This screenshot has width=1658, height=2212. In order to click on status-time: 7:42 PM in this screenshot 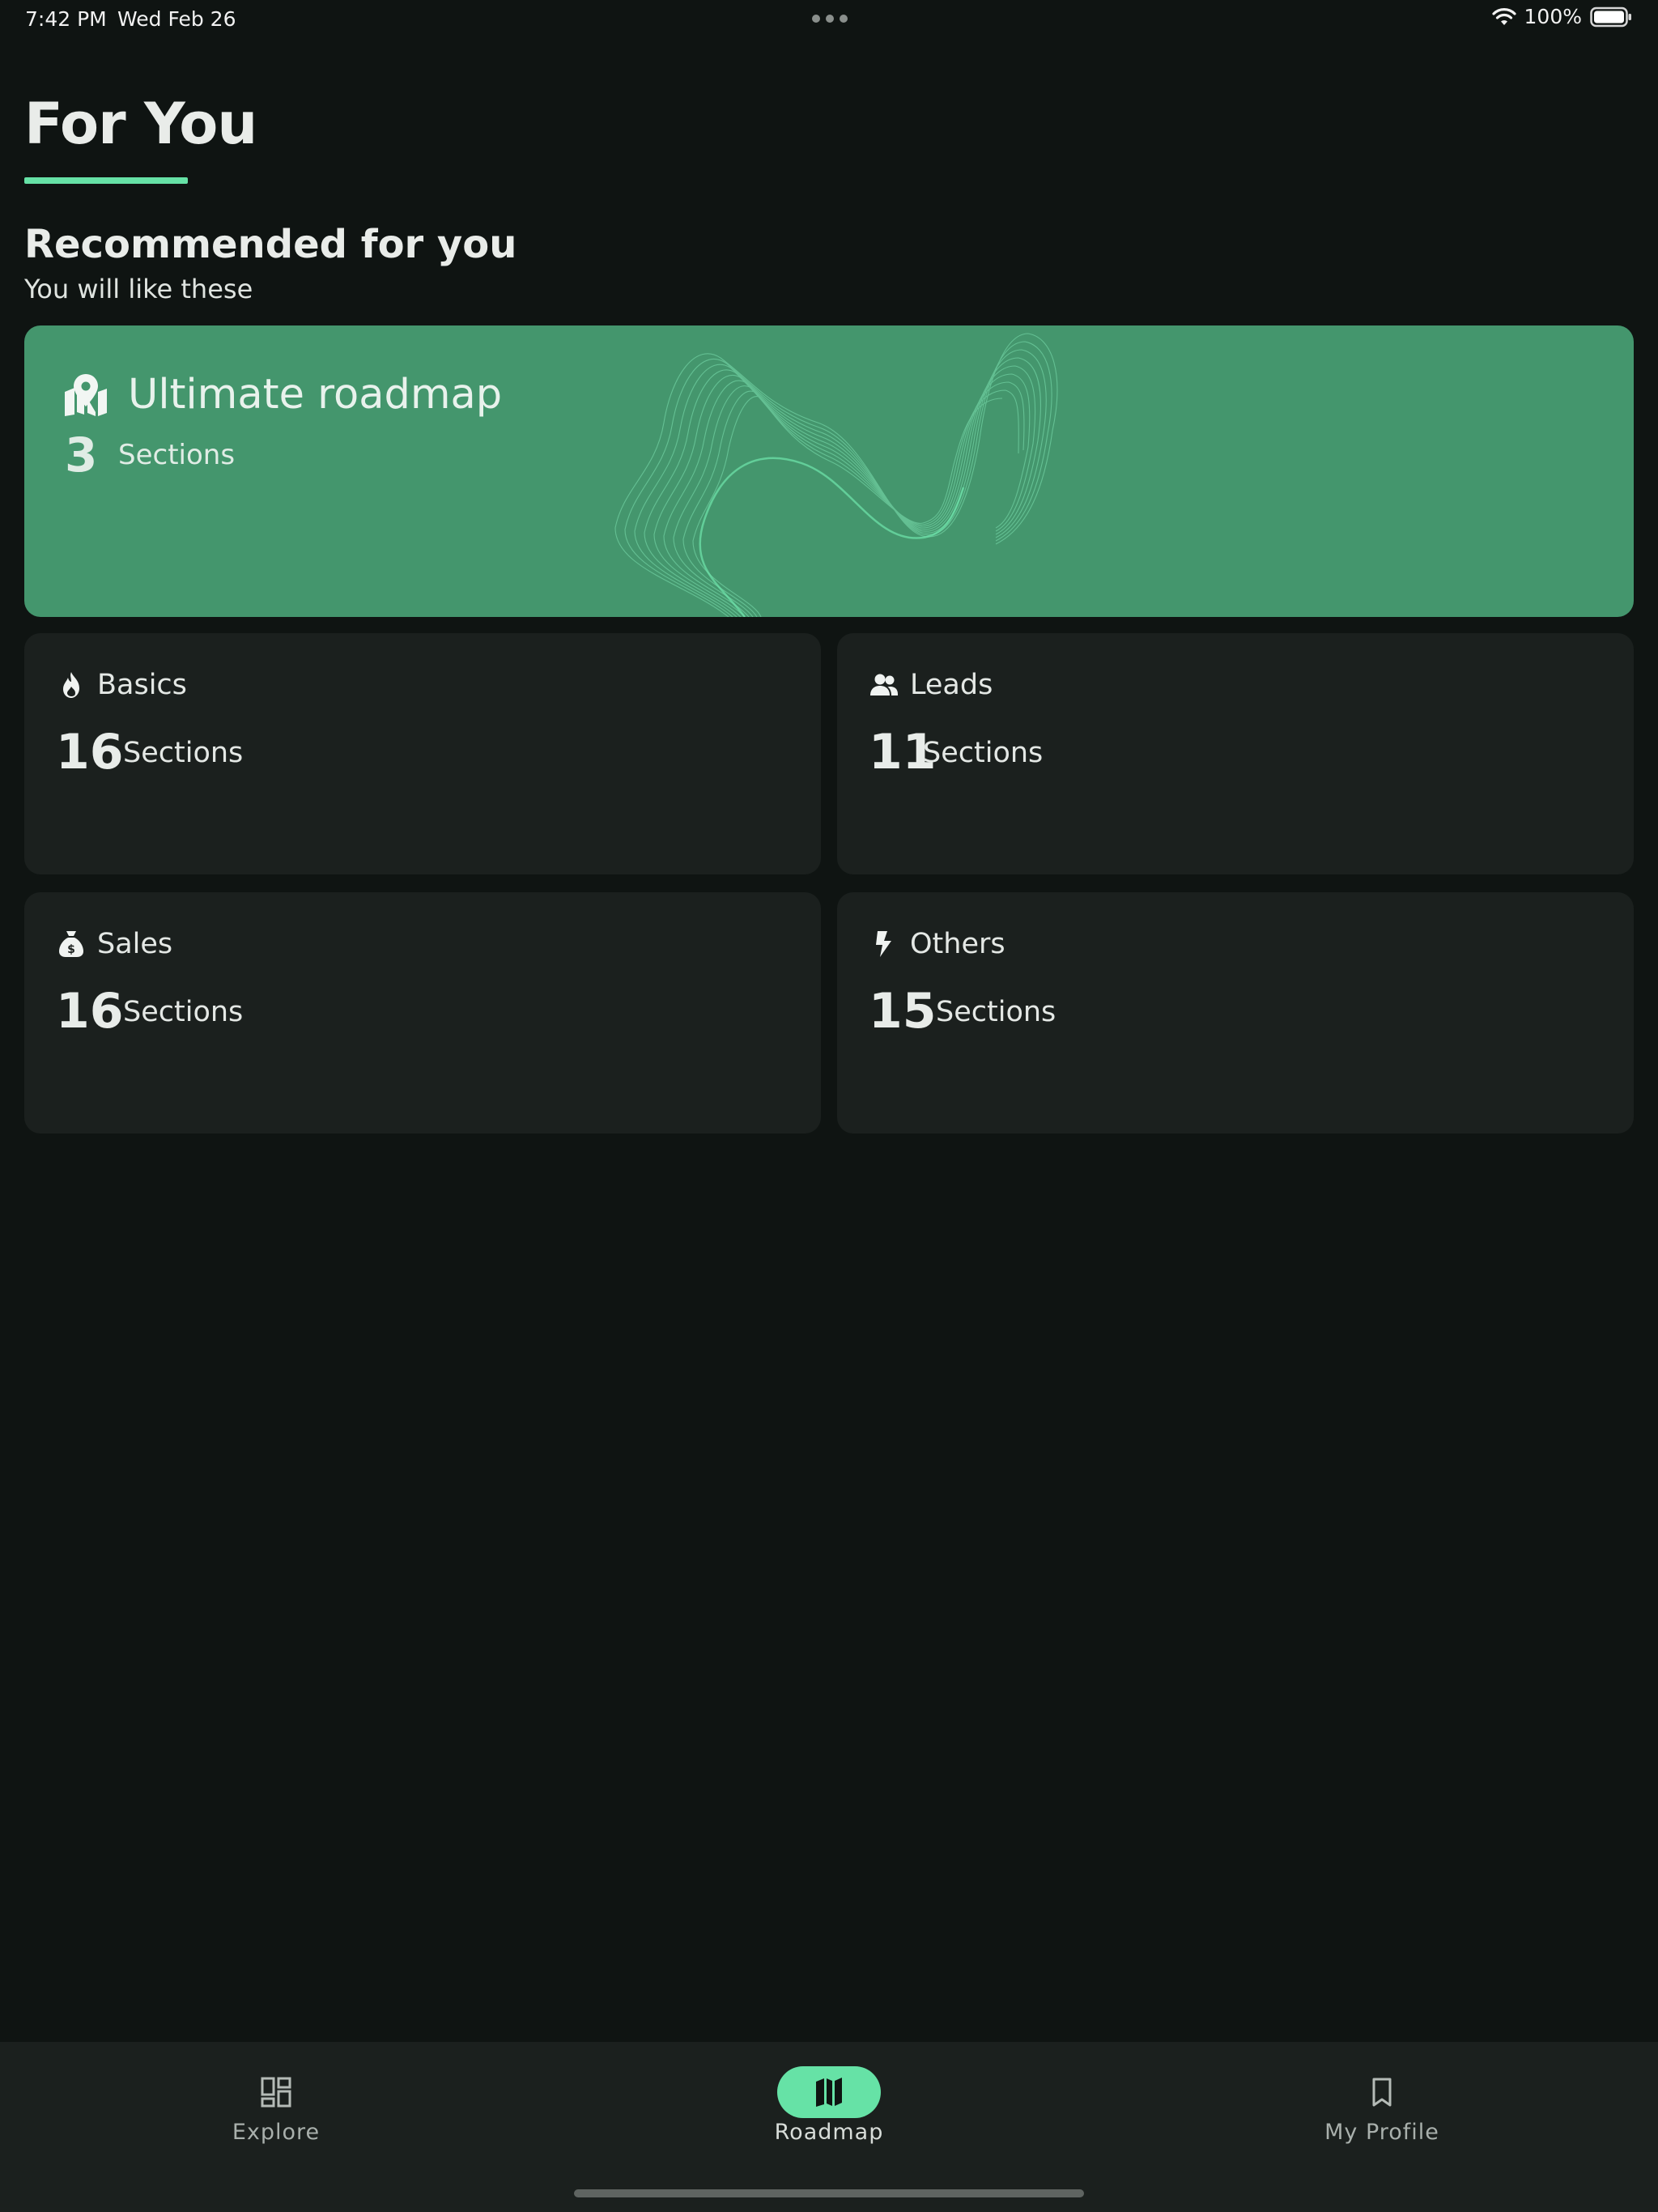, I will do `click(66, 19)`.